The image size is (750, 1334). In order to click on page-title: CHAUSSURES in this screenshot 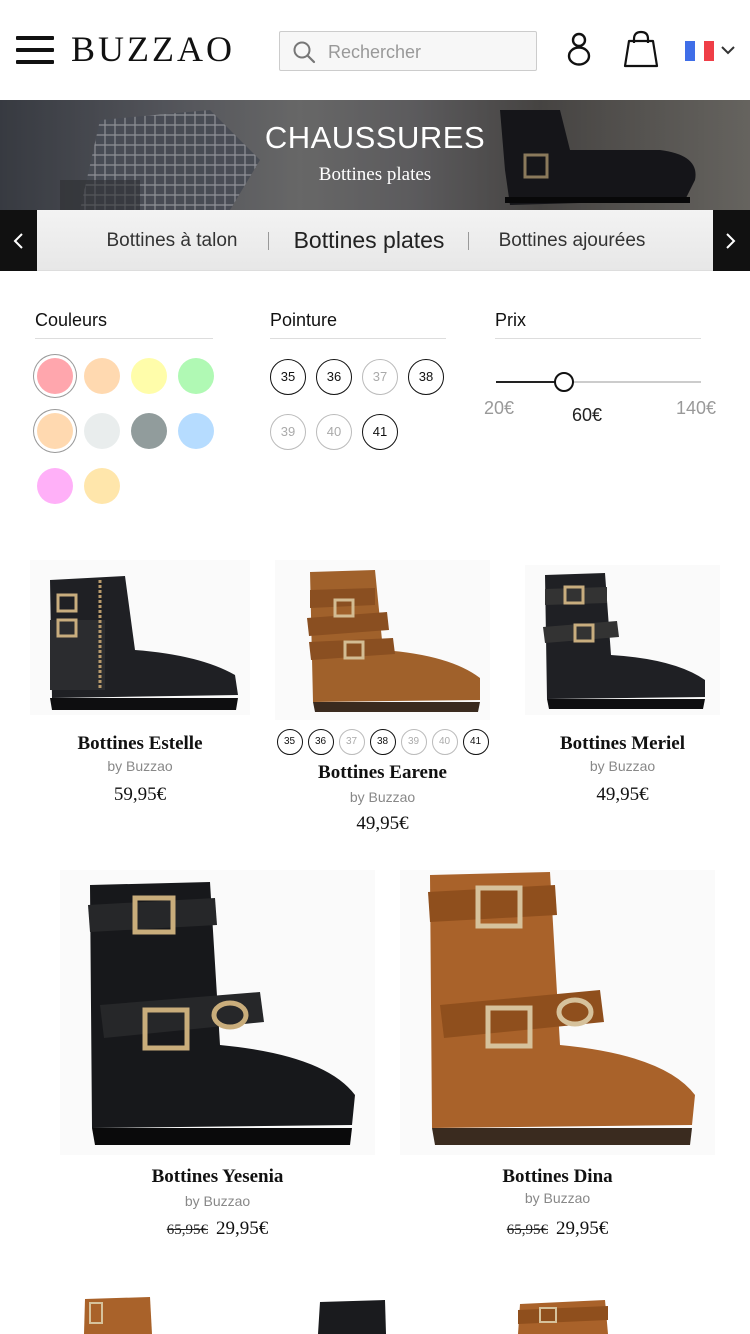, I will do `click(375, 137)`.